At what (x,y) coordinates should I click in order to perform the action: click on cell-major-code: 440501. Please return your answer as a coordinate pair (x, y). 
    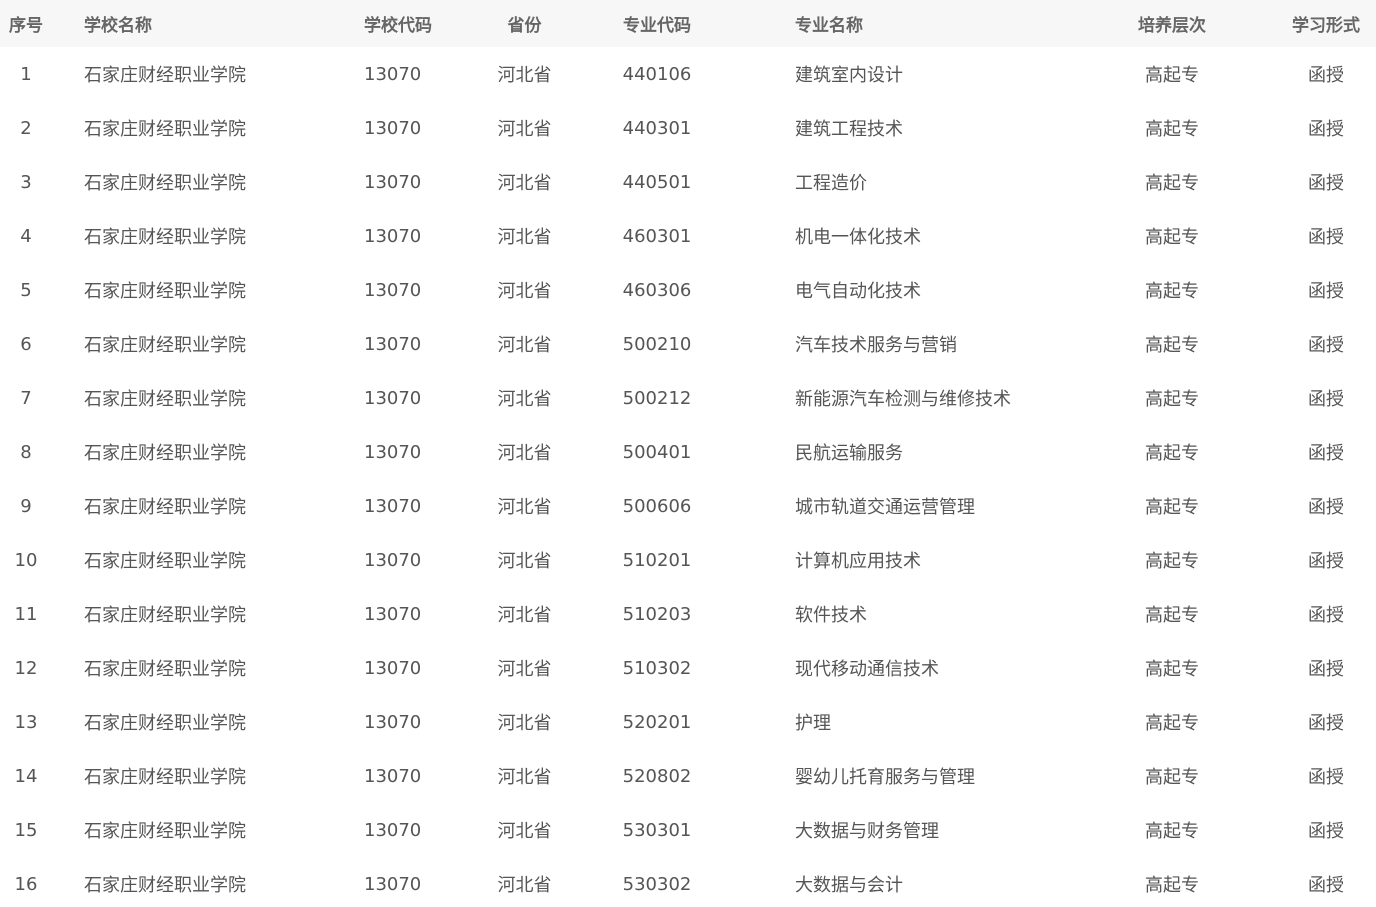
    Looking at the image, I should click on (657, 182).